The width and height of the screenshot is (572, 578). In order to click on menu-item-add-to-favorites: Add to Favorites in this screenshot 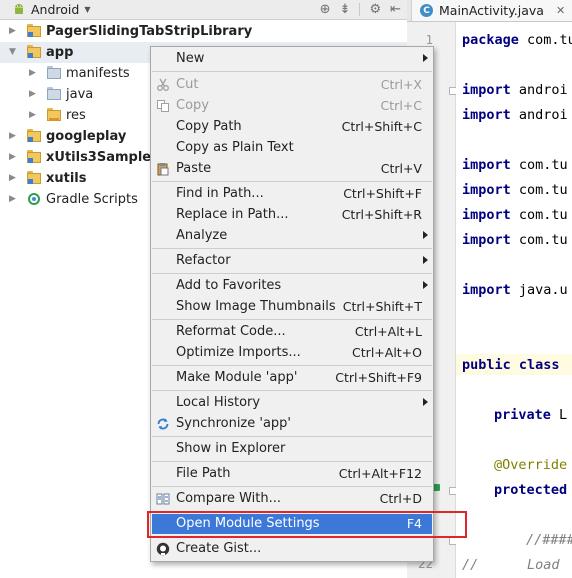, I will do `click(292, 286)`.